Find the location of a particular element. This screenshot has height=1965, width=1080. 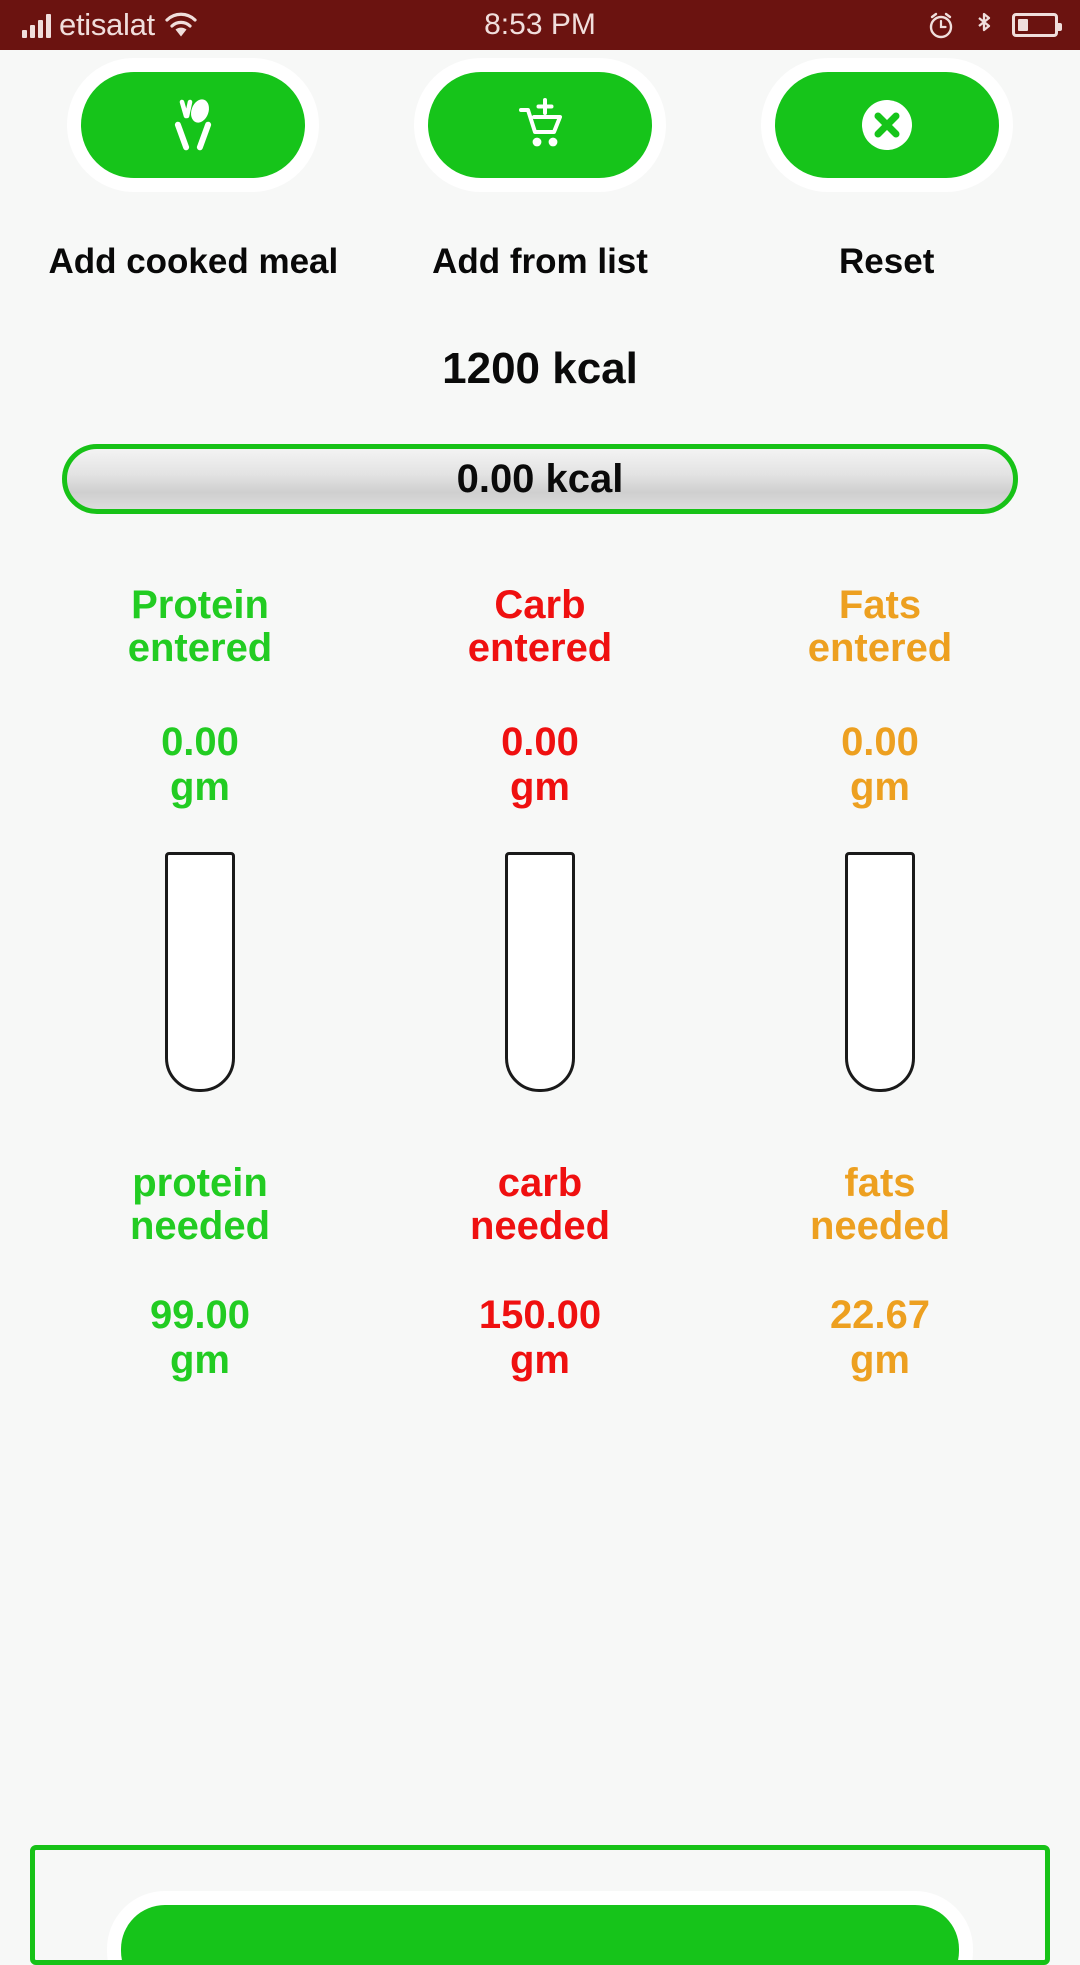

carb-needed-title: carb needed is located at coordinates (540, 1204).